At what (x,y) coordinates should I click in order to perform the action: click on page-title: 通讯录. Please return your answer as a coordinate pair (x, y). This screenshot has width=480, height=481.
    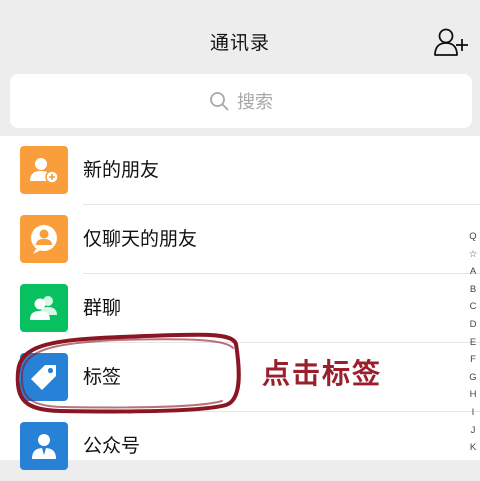
    Looking at the image, I should click on (239, 43).